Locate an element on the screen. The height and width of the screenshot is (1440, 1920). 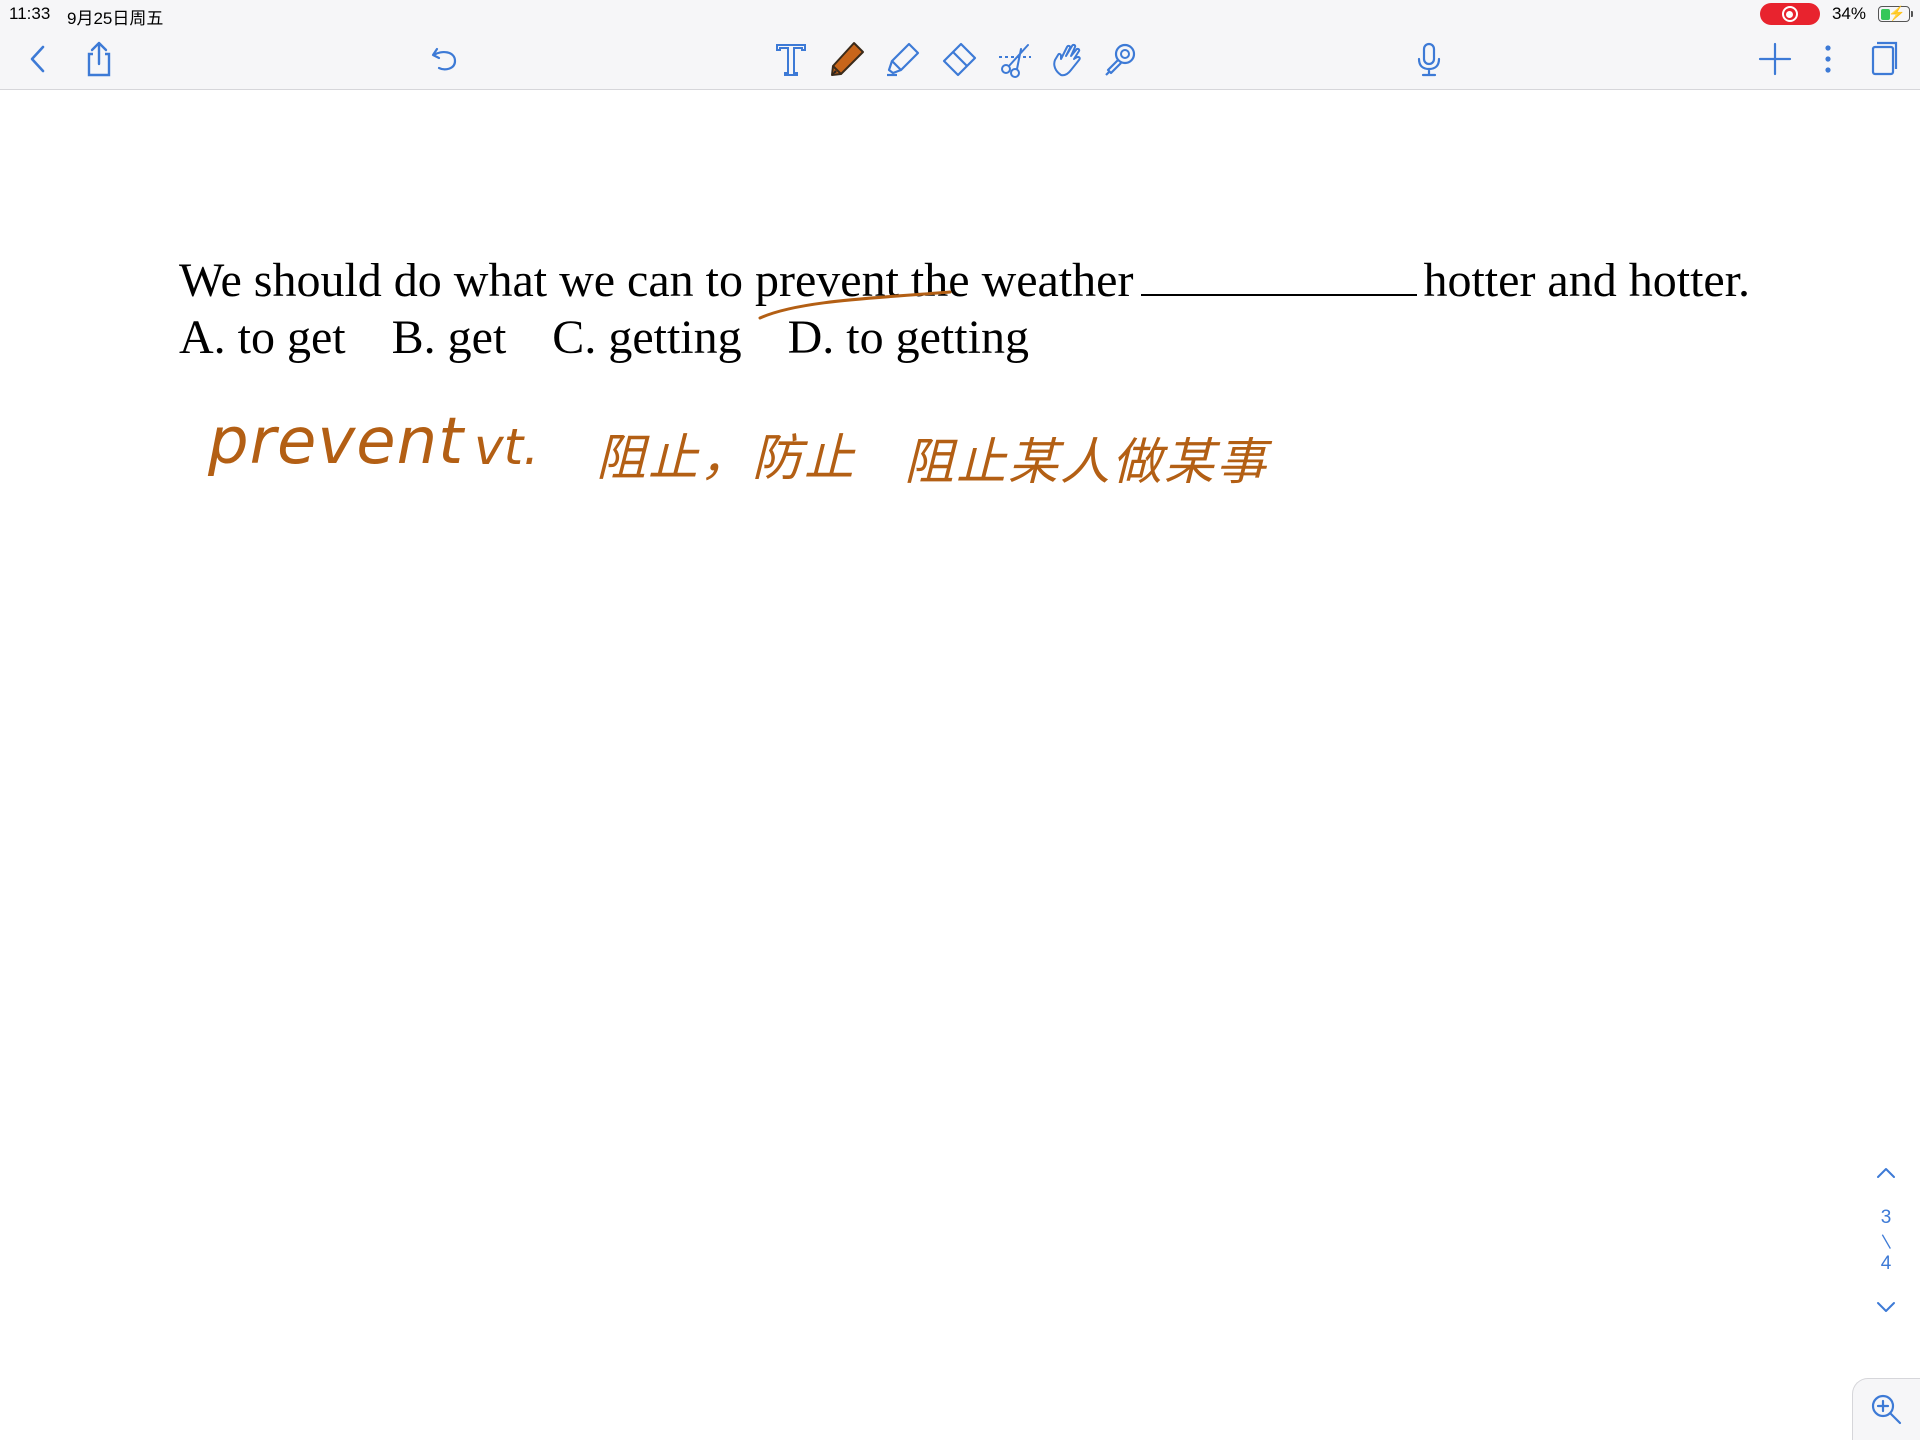
toolbar is located at coordinates (960, 59).